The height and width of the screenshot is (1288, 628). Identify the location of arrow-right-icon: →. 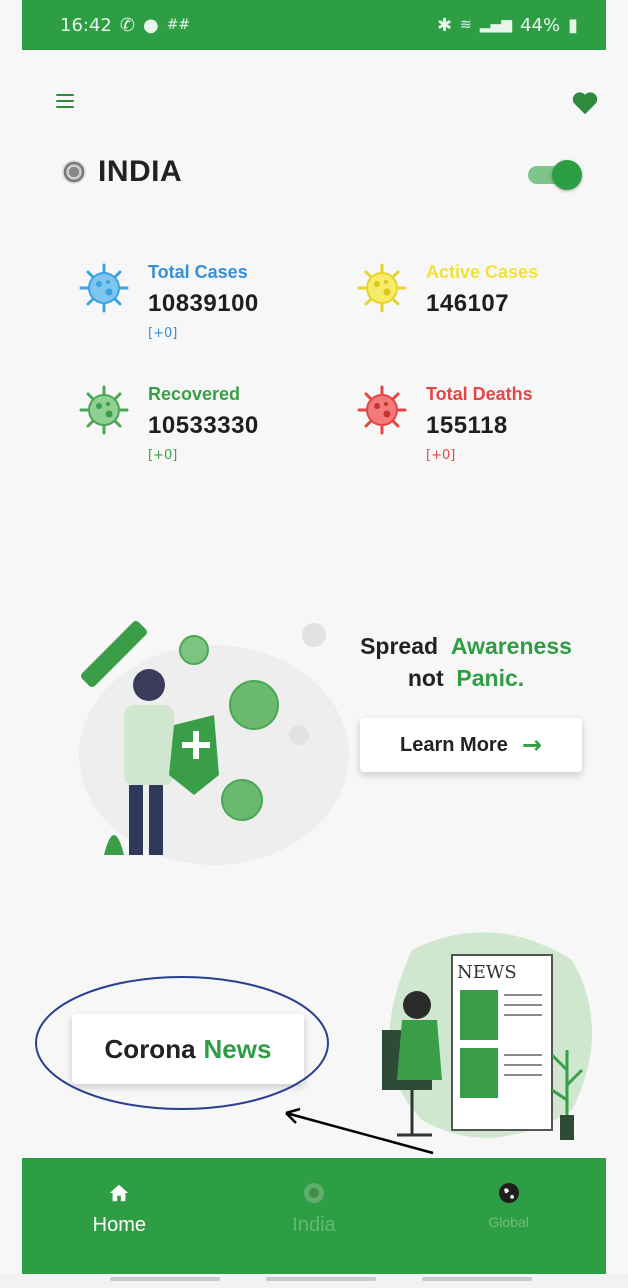
(531, 745).